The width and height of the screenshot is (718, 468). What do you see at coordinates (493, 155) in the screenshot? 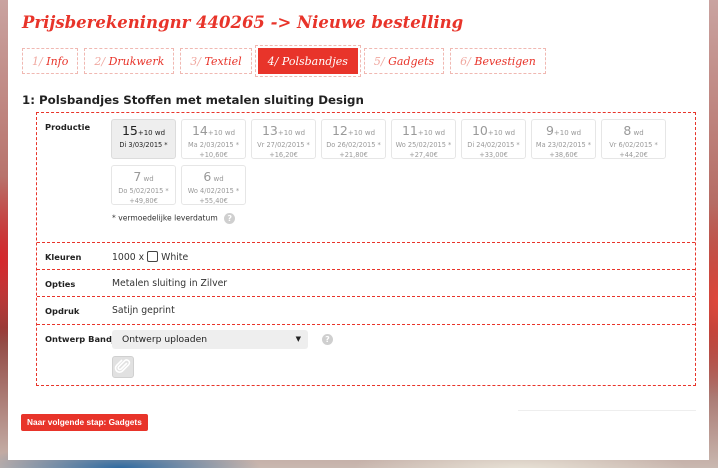
I see `option-price: +33,00€` at bounding box center [493, 155].